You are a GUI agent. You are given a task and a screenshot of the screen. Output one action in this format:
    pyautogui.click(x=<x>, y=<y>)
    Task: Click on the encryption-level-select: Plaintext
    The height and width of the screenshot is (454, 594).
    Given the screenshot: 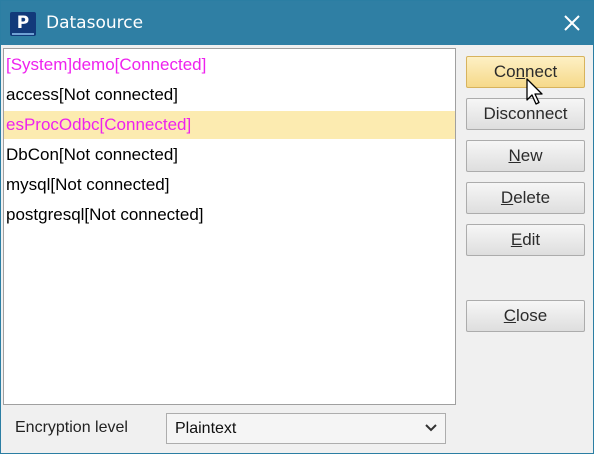 What is the action you would take?
    pyautogui.click(x=306, y=428)
    